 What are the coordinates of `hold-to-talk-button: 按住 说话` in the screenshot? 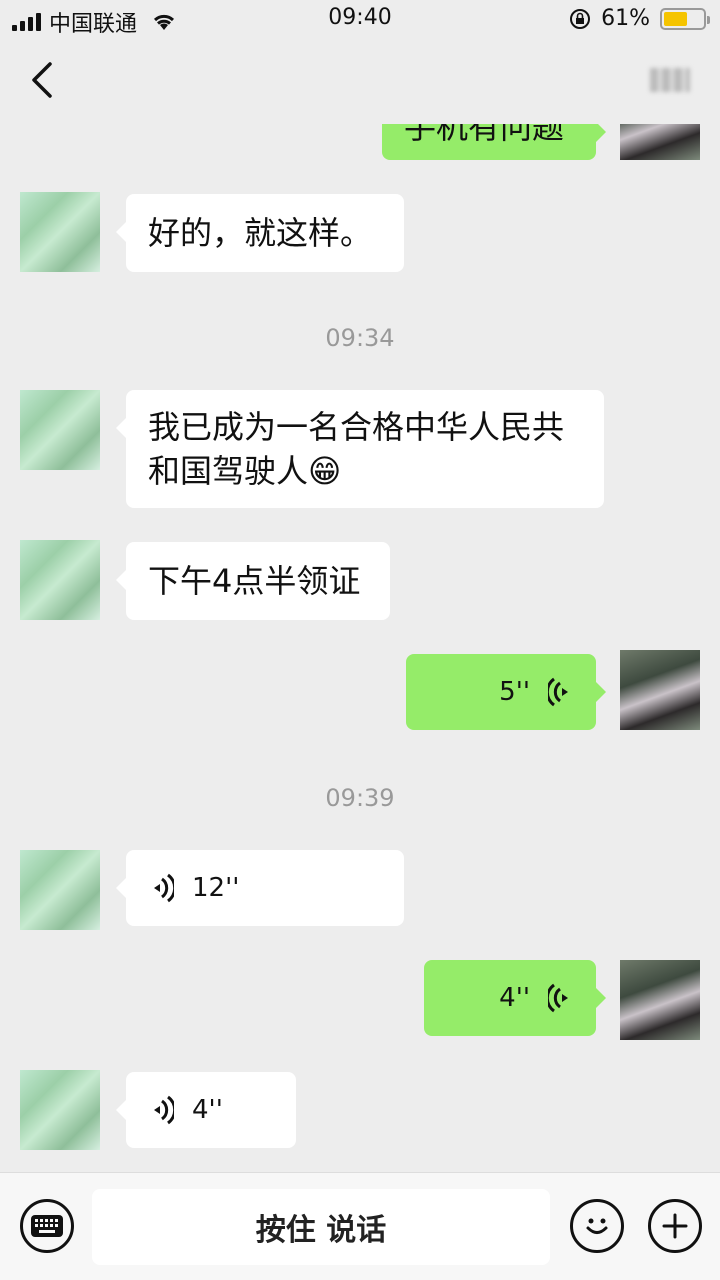 It's located at (321, 1227).